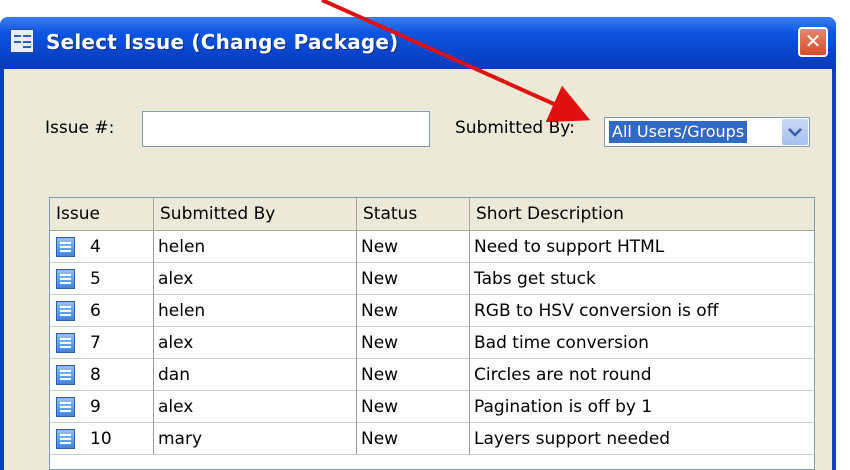 The width and height of the screenshot is (850, 470). What do you see at coordinates (102, 247) in the screenshot?
I see `cell-issue: 4` at bounding box center [102, 247].